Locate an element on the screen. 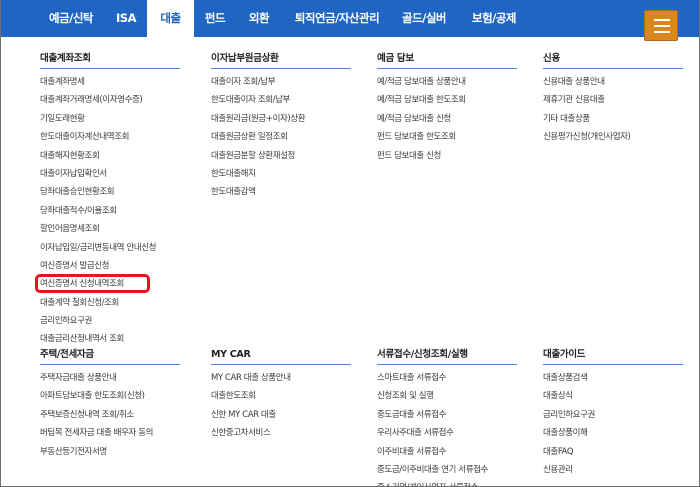  section-item: 대출이자 조회/납부 is located at coordinates (281, 82).